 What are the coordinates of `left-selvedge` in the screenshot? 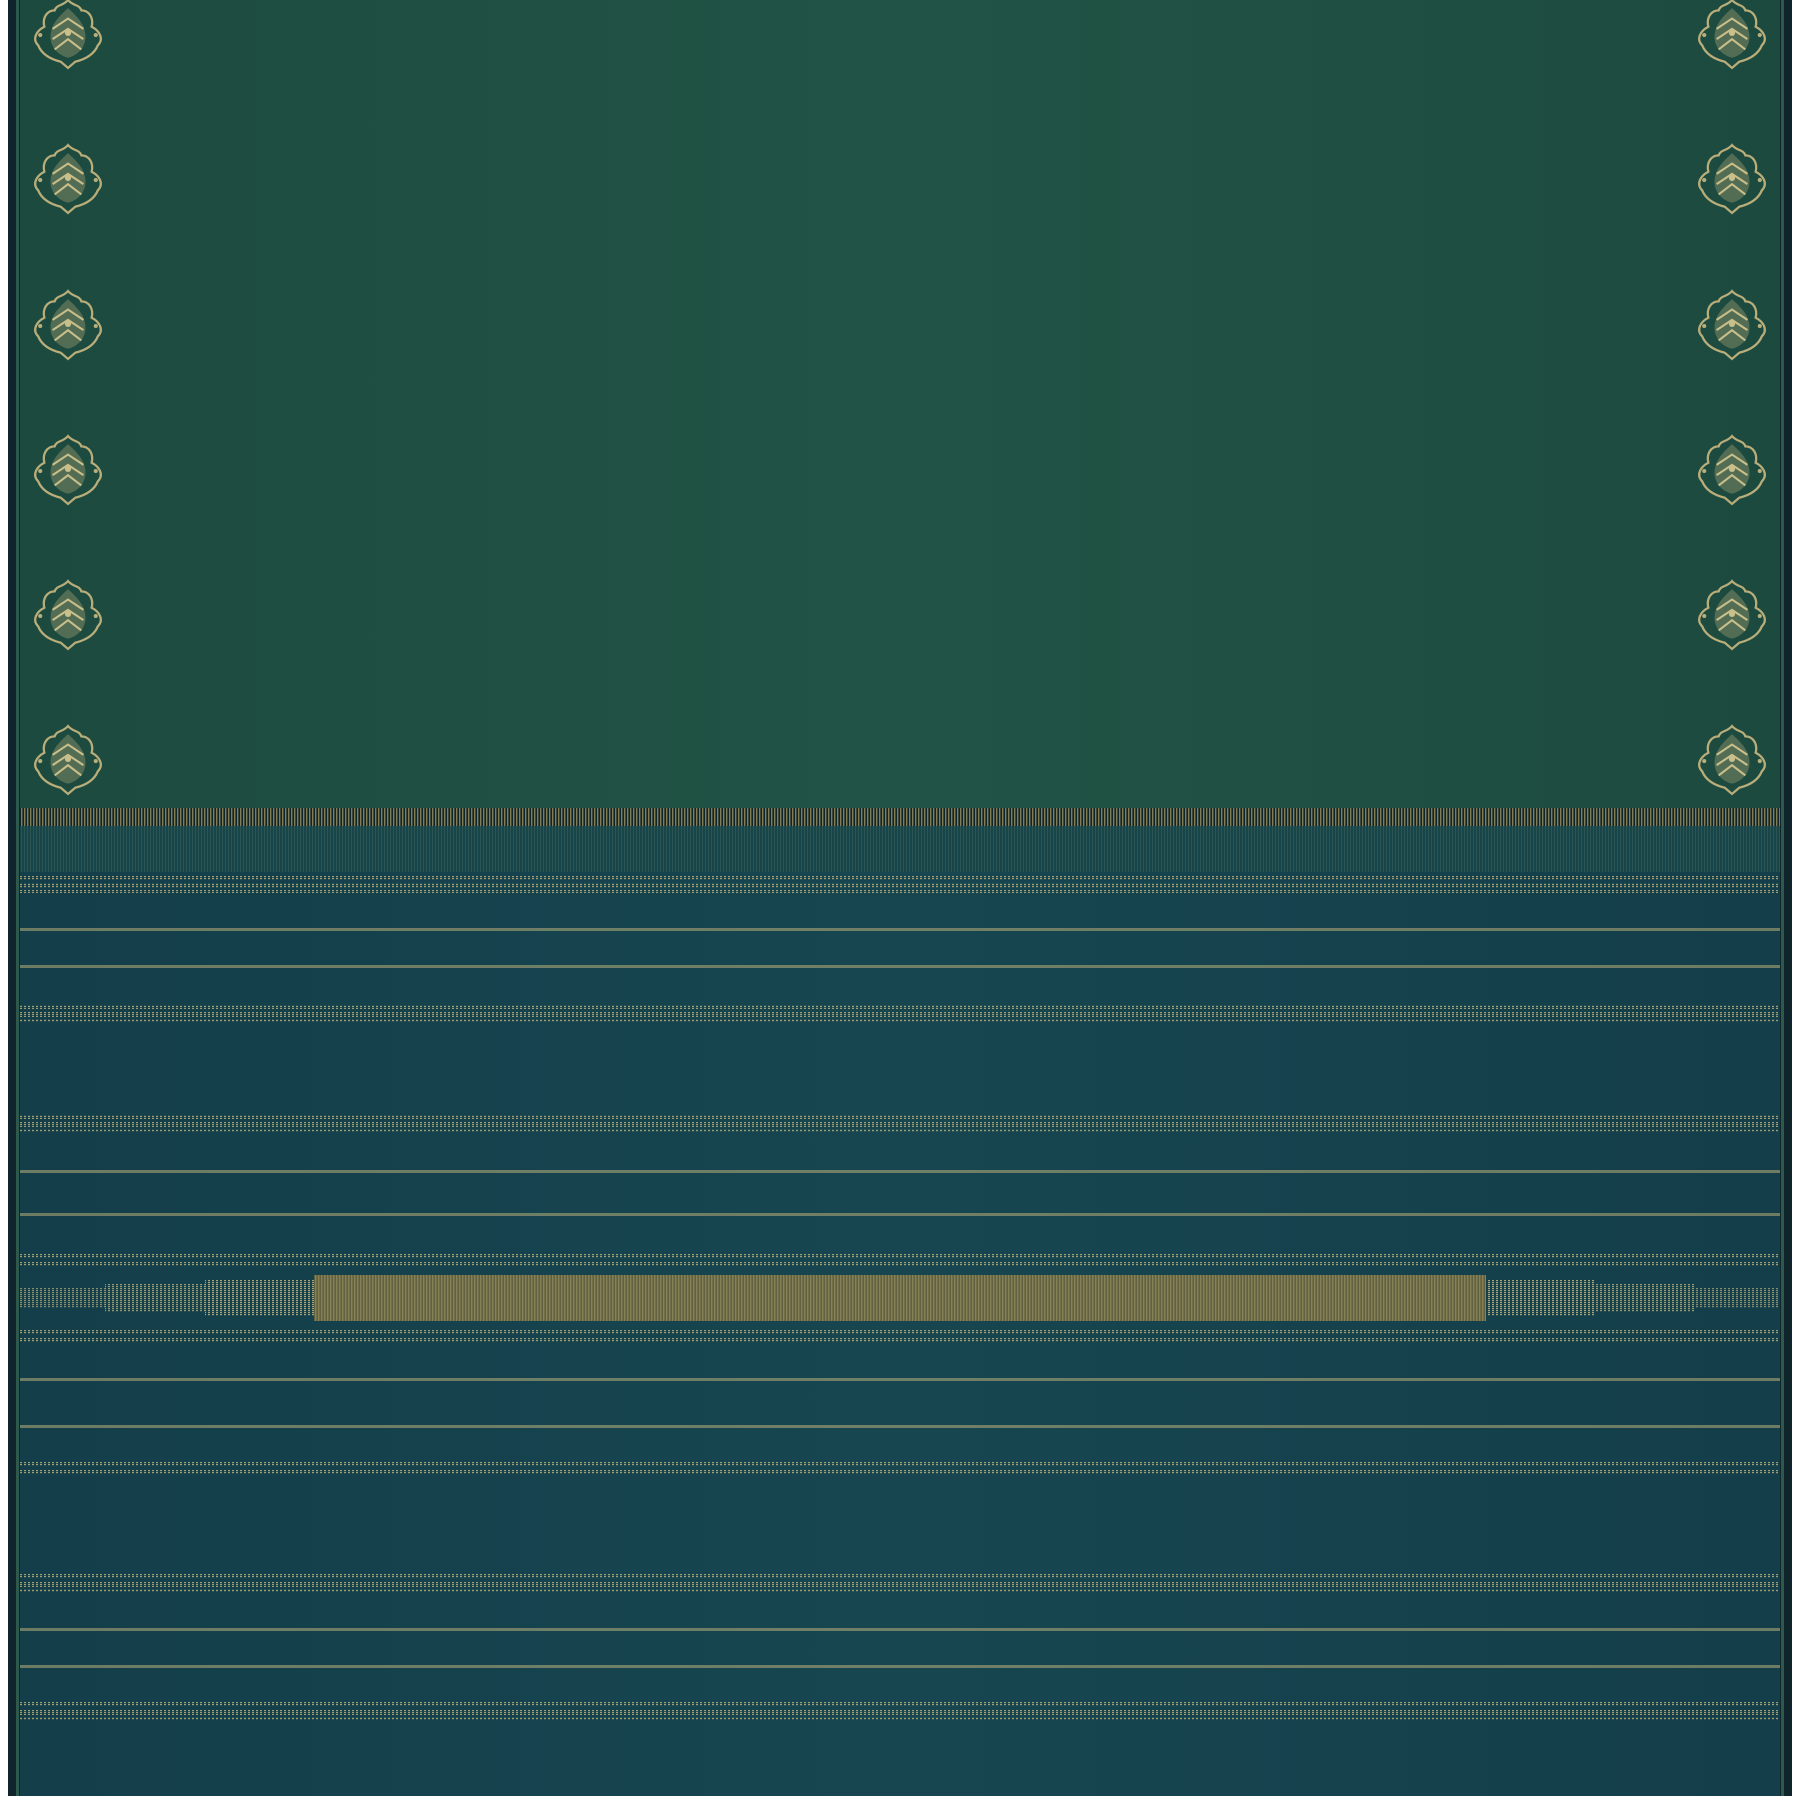 It's located at (17, 898).